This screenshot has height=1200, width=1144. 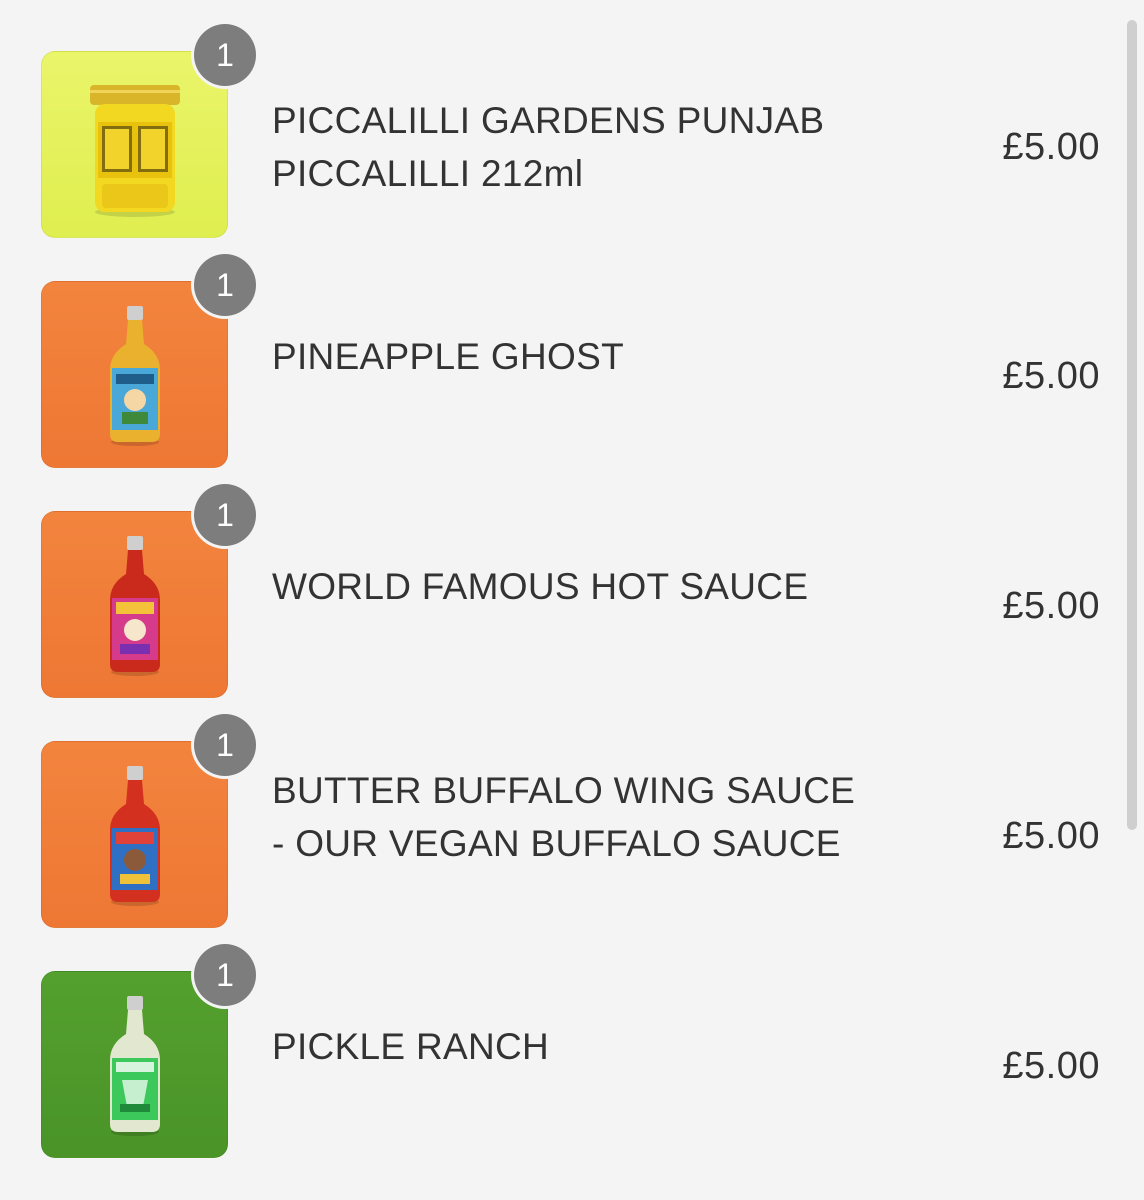 What do you see at coordinates (1132, 425) in the screenshot?
I see `scrollbar` at bounding box center [1132, 425].